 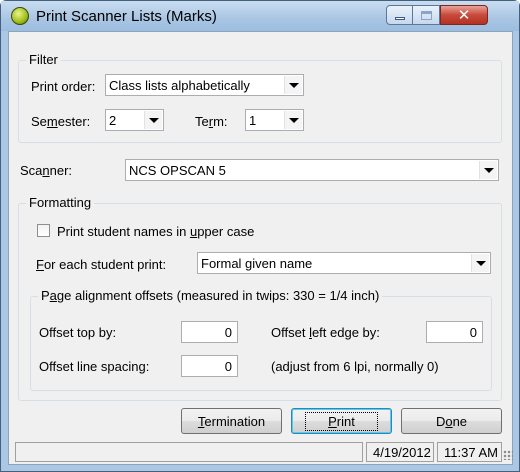 I want to click on scanner-value: NCS OPSCAN 5, so click(x=177, y=170).